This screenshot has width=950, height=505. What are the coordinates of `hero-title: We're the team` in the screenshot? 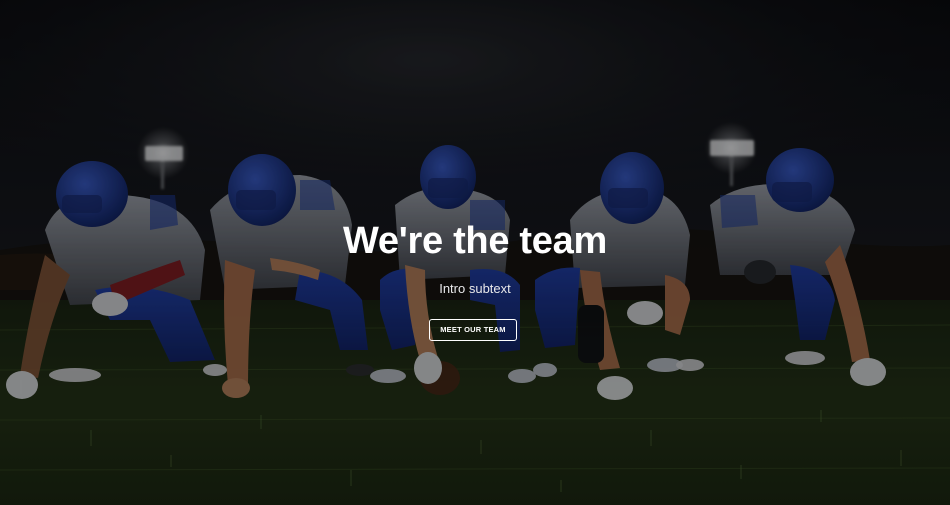 It's located at (475, 241).